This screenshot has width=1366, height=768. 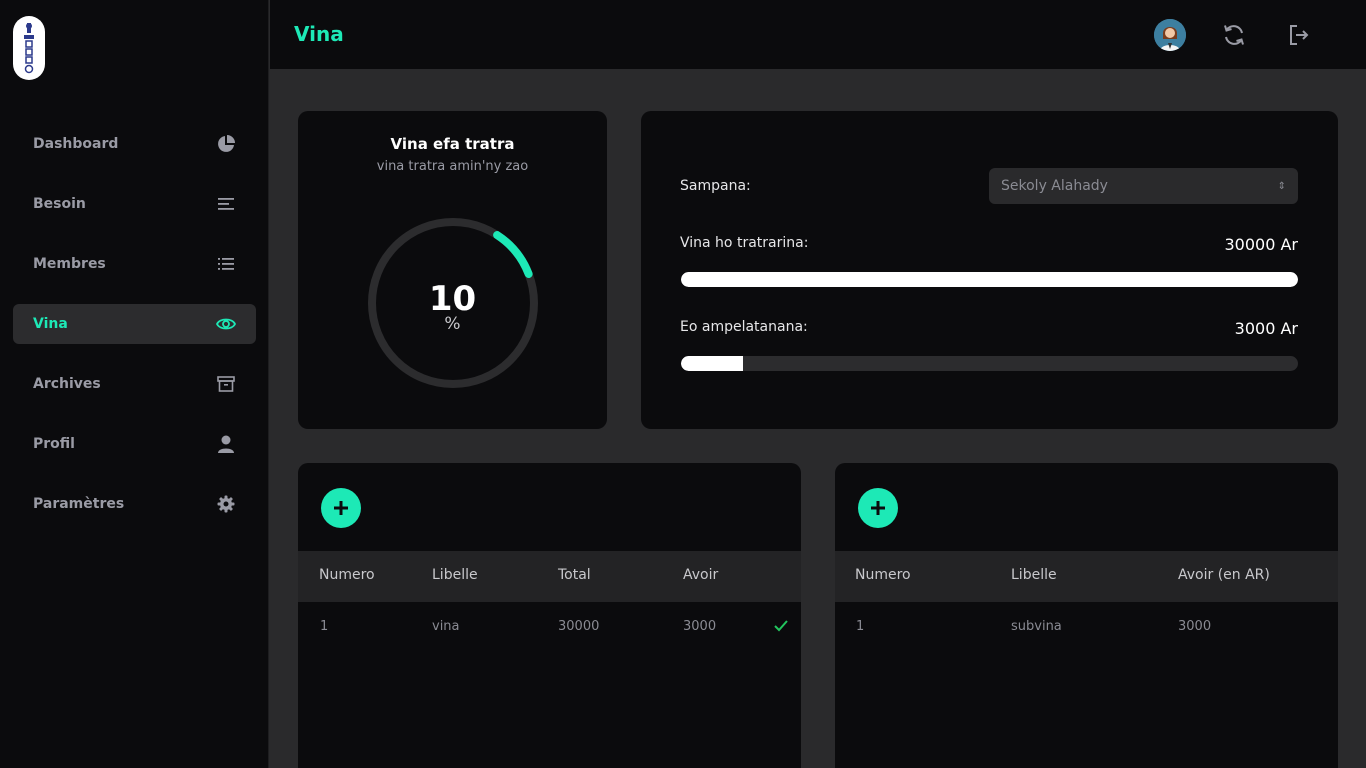 What do you see at coordinates (1266, 328) in the screenshot?
I see `current-amount: 3000 Ar` at bounding box center [1266, 328].